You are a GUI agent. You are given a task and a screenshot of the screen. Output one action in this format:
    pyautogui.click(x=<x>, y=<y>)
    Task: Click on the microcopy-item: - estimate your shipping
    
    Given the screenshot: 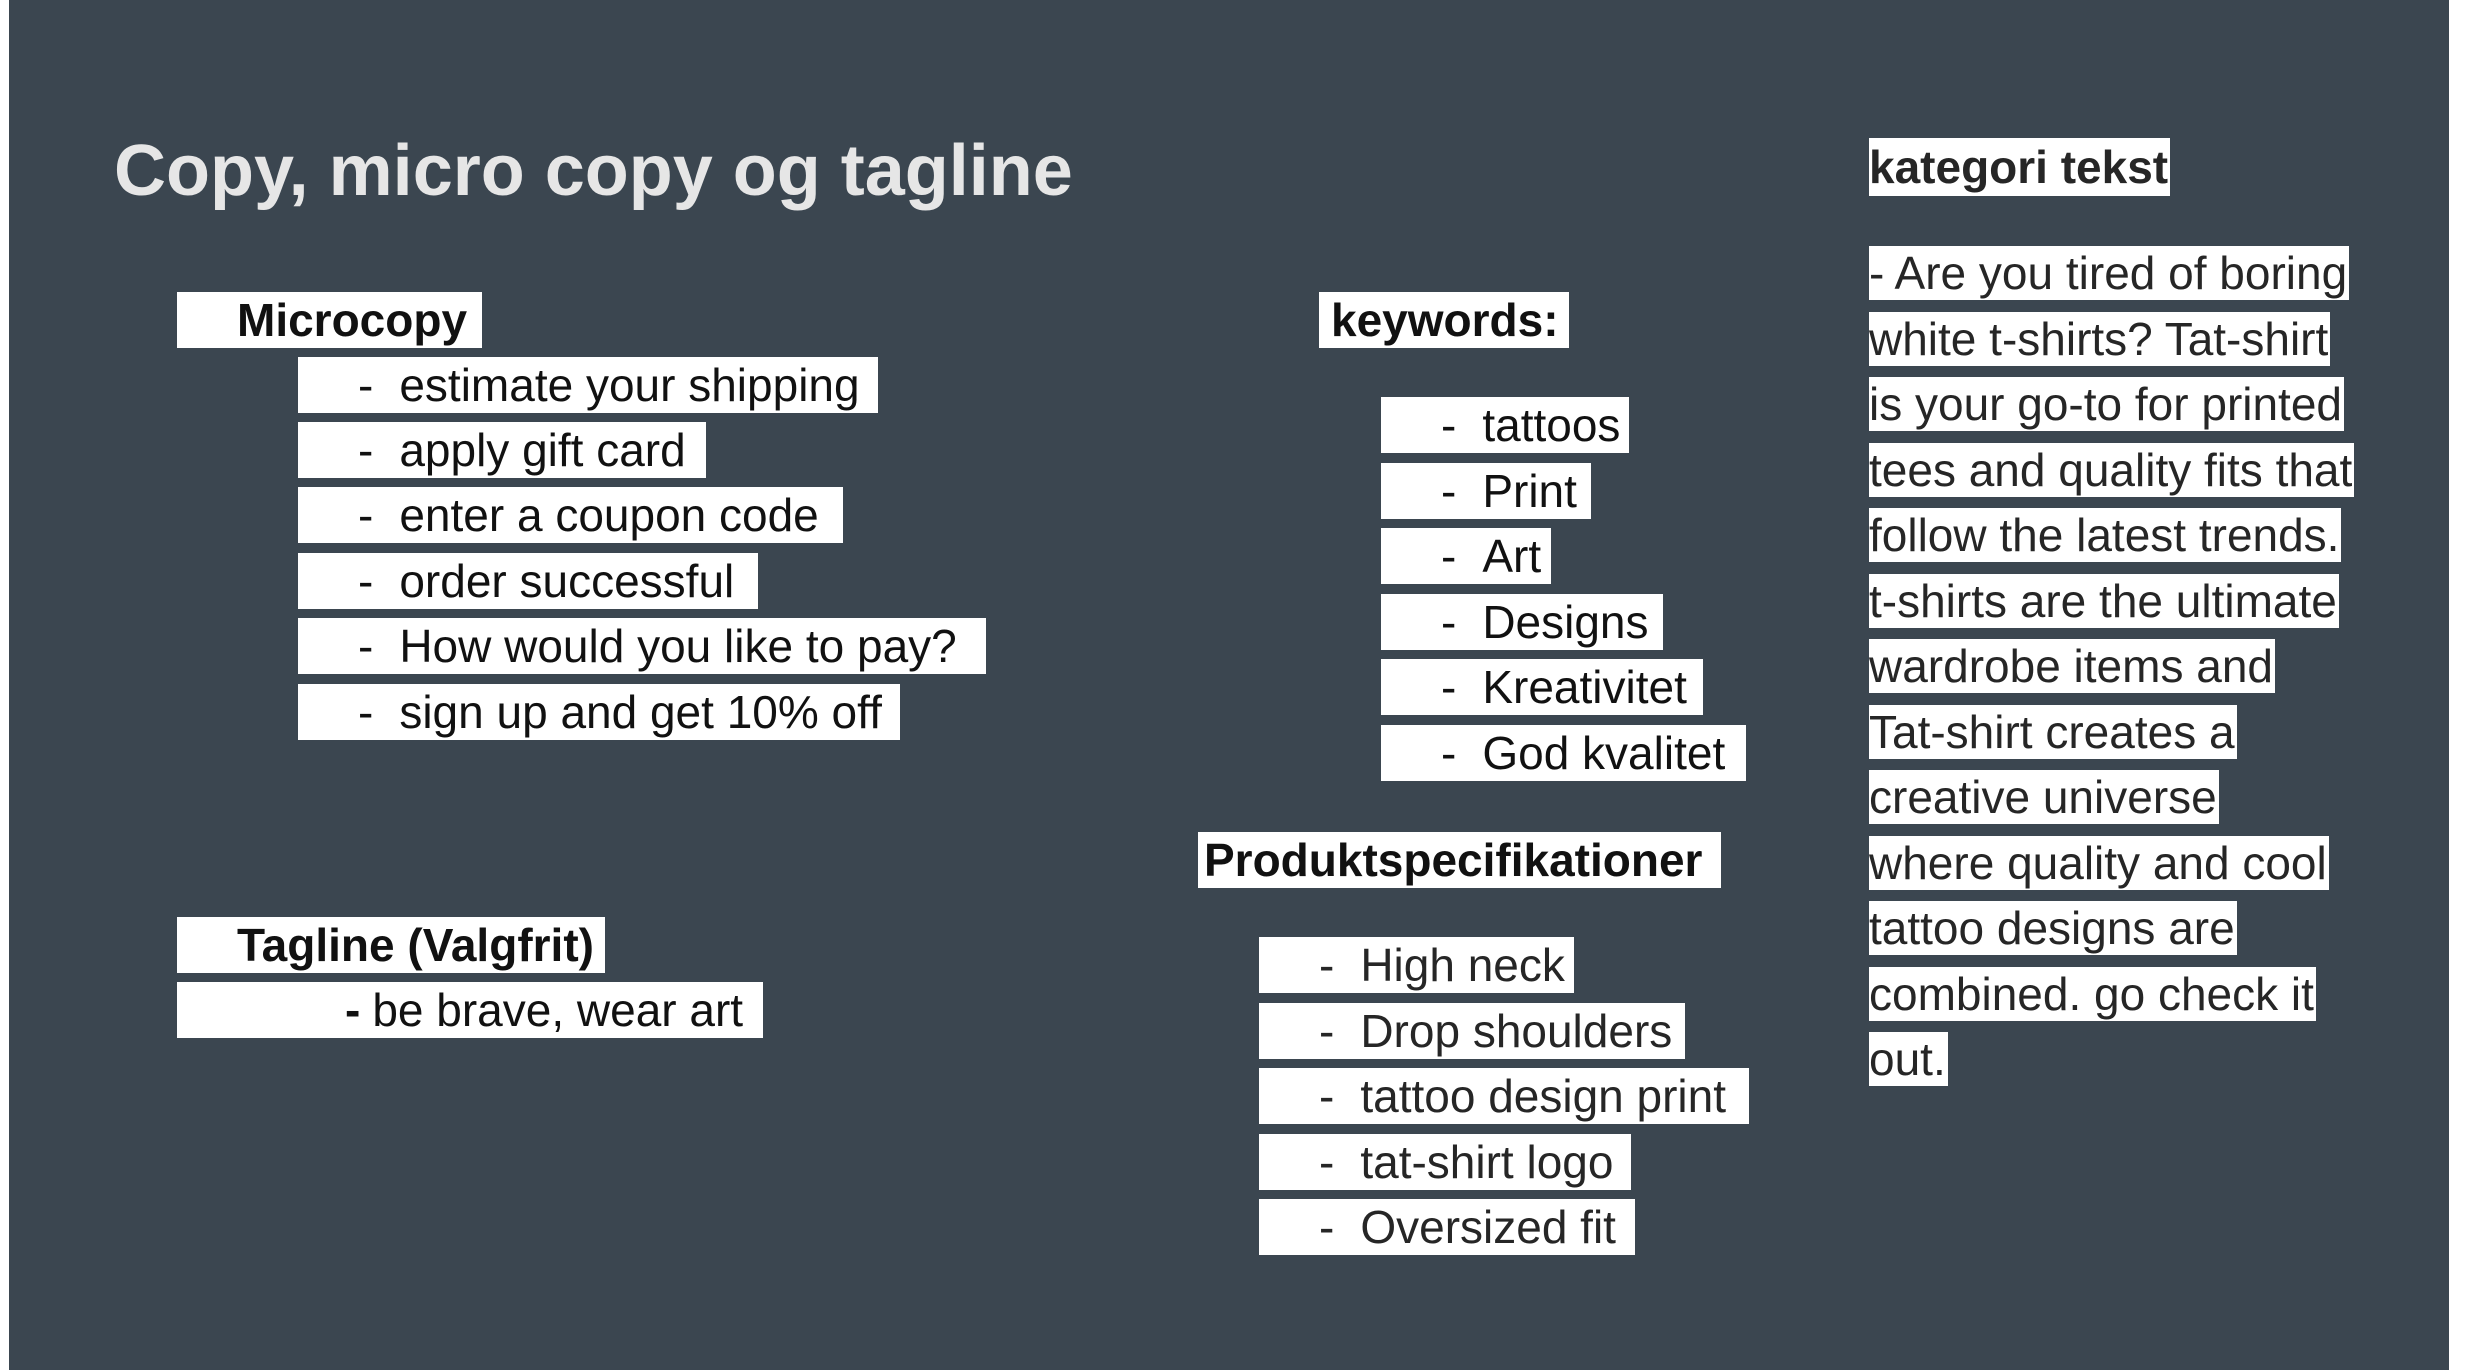 What is the action you would take?
    pyautogui.click(x=588, y=385)
    